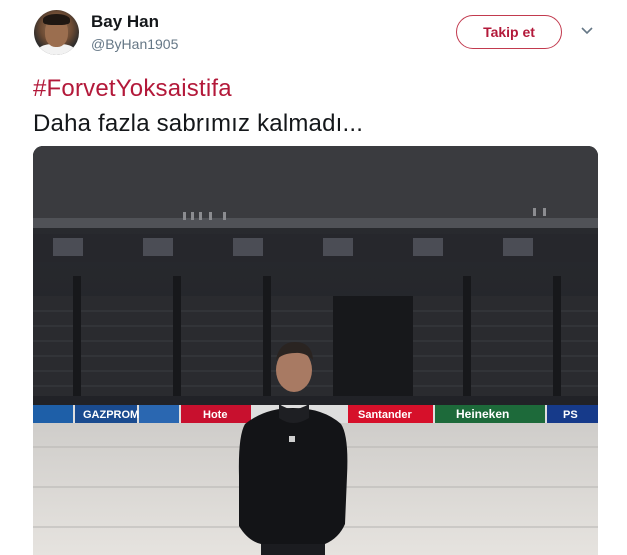 This screenshot has width=627, height=555. I want to click on follow-button: Takip et, so click(509, 32).